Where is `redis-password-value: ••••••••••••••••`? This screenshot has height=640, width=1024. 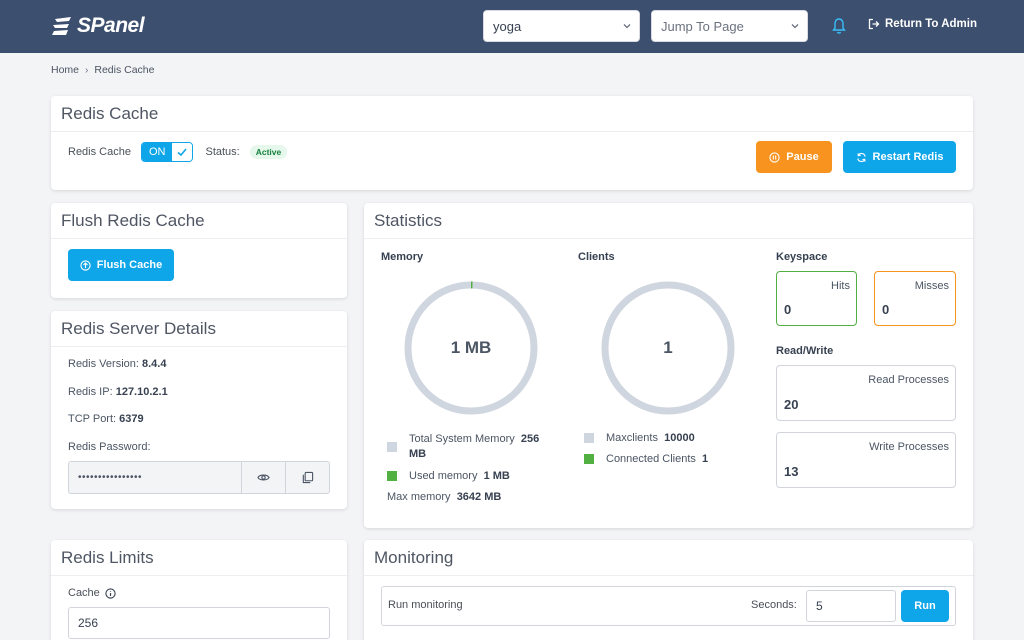 redis-password-value: •••••••••••••••• is located at coordinates (155, 477).